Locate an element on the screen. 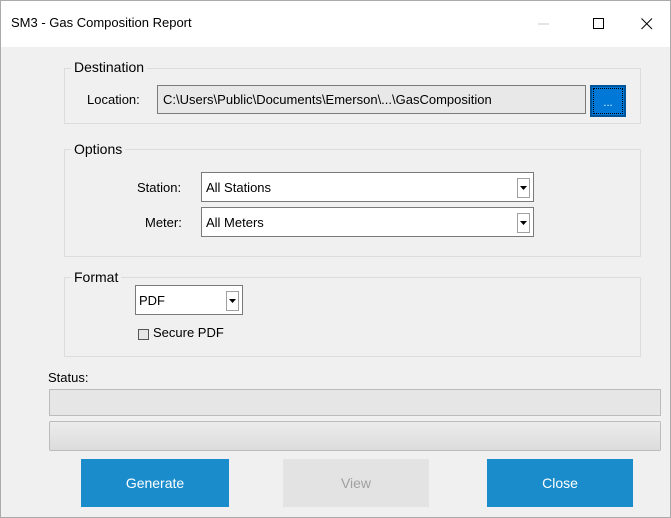 This screenshot has width=671, height=518. station-label: Station: is located at coordinates (159, 187).